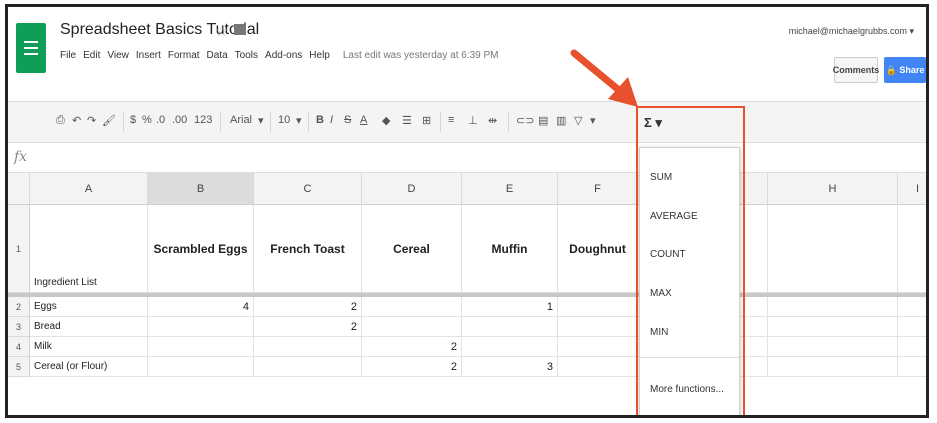 The width and height of the screenshot is (937, 423). I want to click on cell-f4, so click(598, 347).